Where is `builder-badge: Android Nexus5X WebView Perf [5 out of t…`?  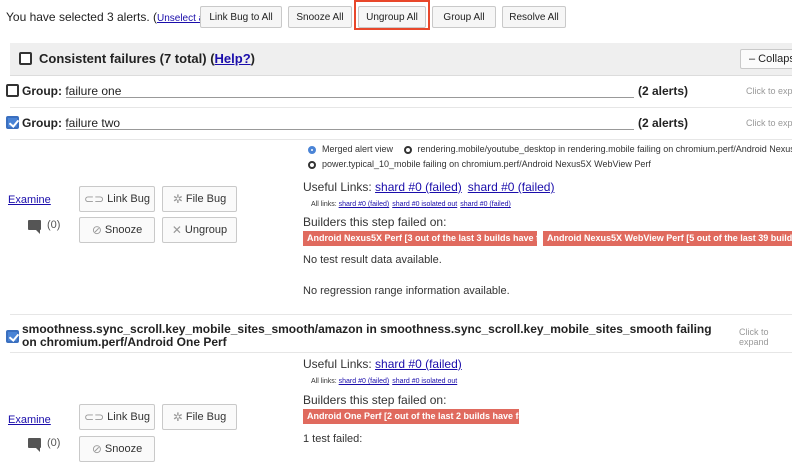 builder-badge: Android Nexus5X WebView Perf [5 out of t… is located at coordinates (667, 238).